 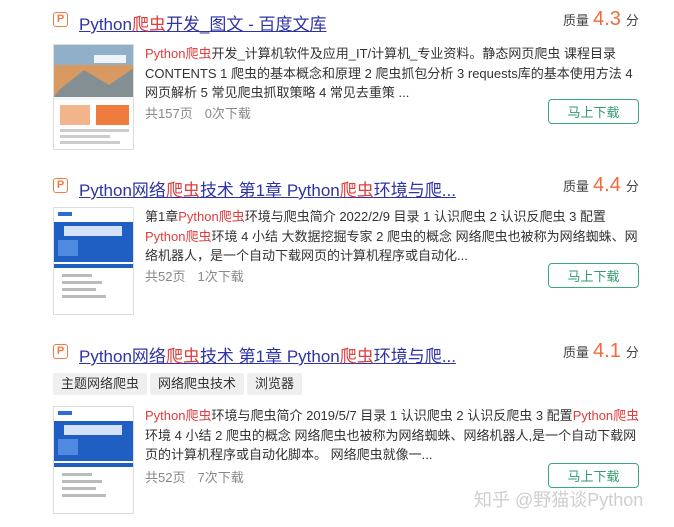 I want to click on quality-rating: 质量 4.1 分, so click(x=601, y=351).